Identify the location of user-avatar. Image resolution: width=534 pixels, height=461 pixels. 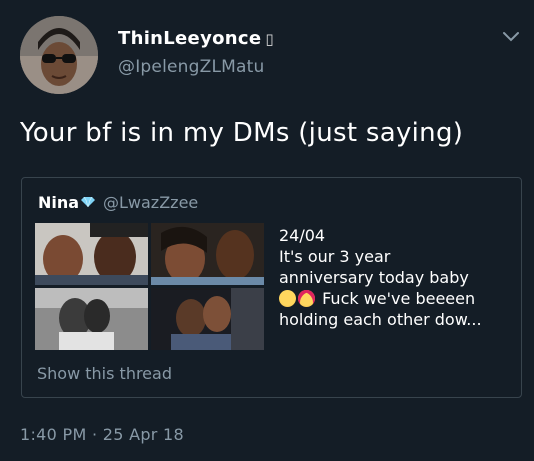
(59, 55).